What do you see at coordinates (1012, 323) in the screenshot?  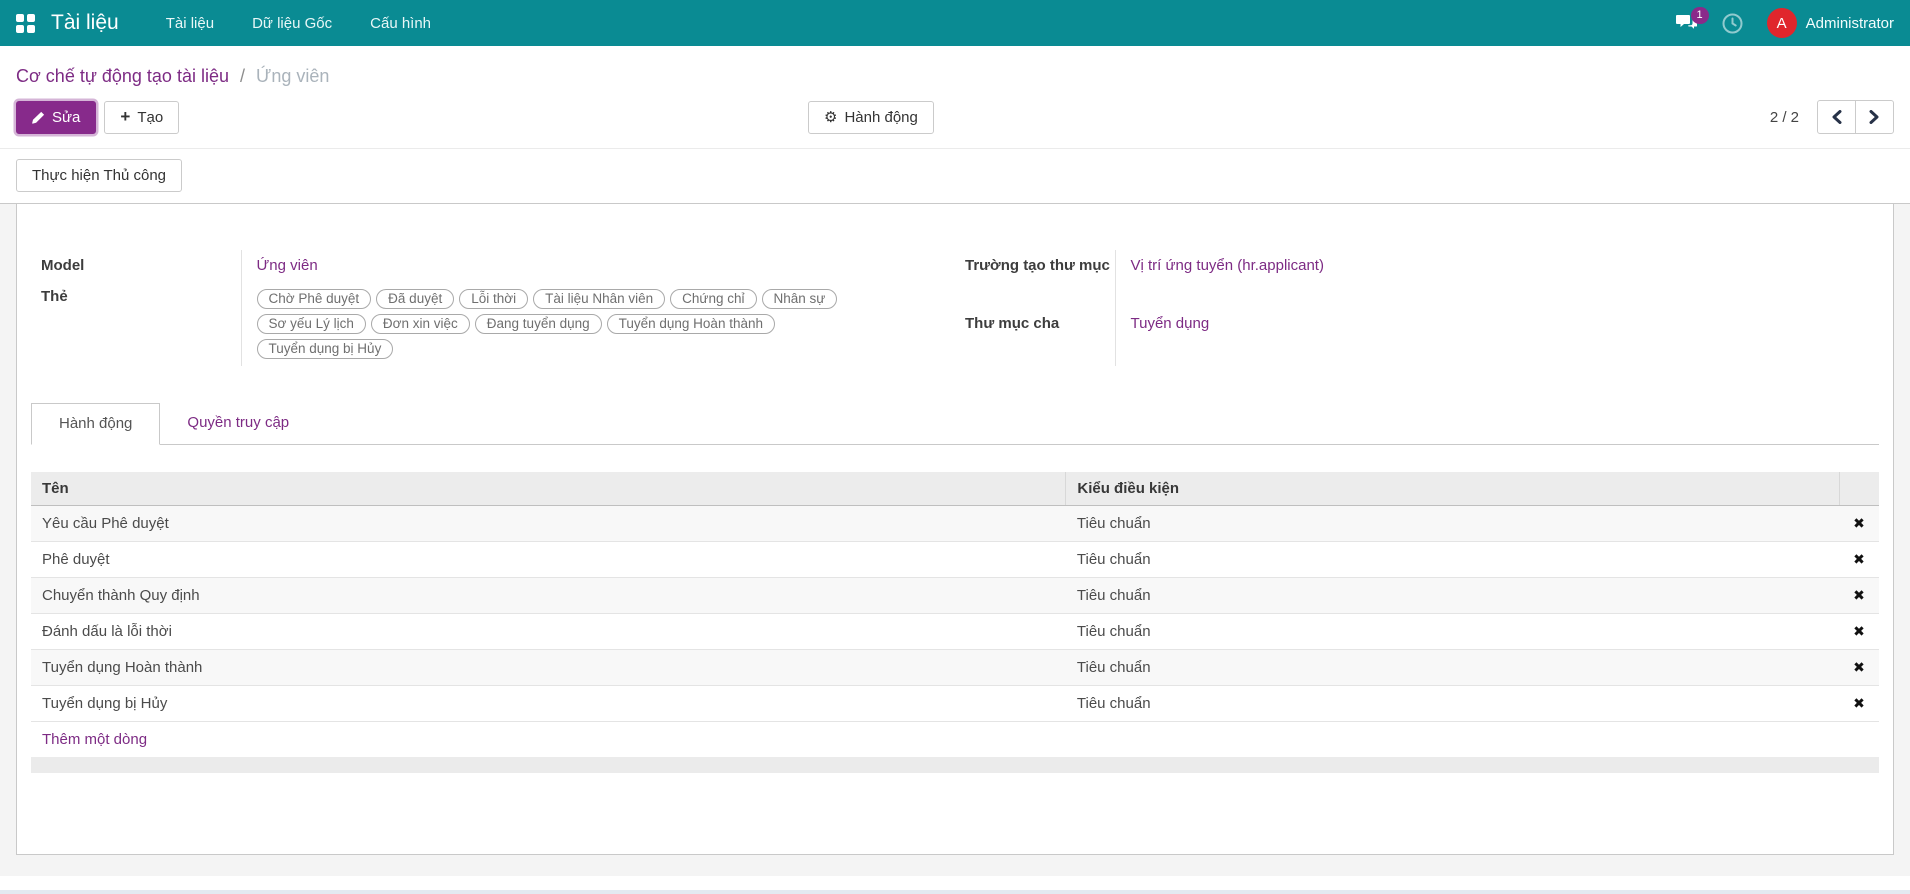 I see `parent-folder-label: Thư mục cha` at bounding box center [1012, 323].